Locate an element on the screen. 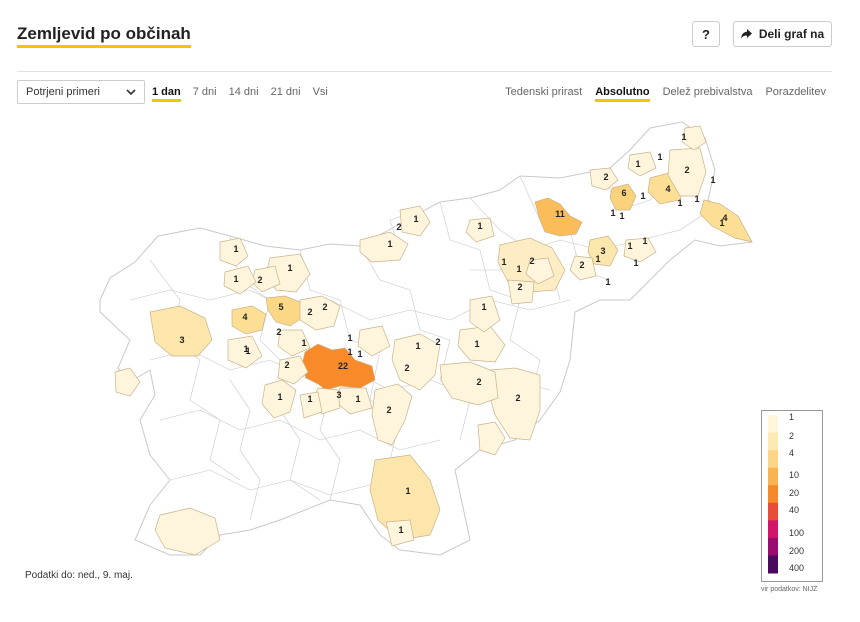 The image size is (860, 622). data-date: Podatki do: ned., 9. maj. is located at coordinates (79, 575).